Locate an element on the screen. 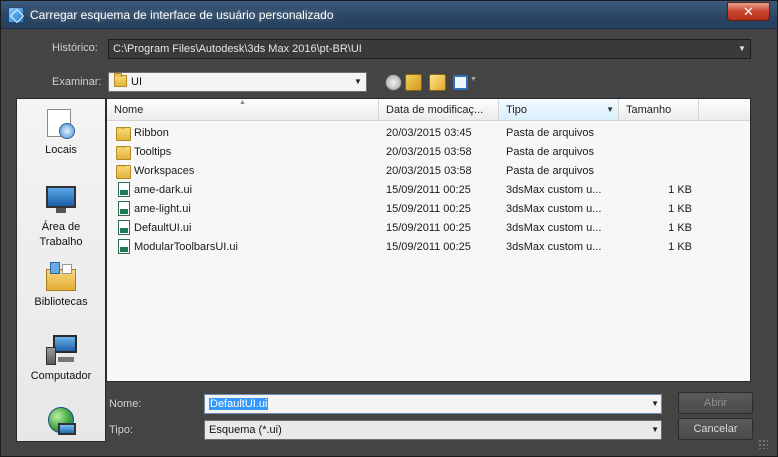 This screenshot has height=457, width=778. place-label: Locais is located at coordinates (61, 150).